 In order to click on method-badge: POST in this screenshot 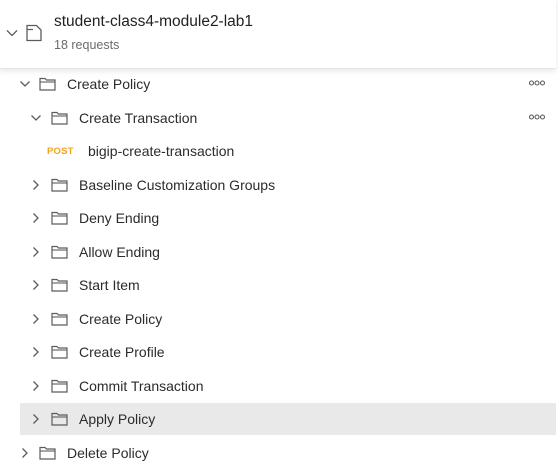, I will do `click(60, 151)`.